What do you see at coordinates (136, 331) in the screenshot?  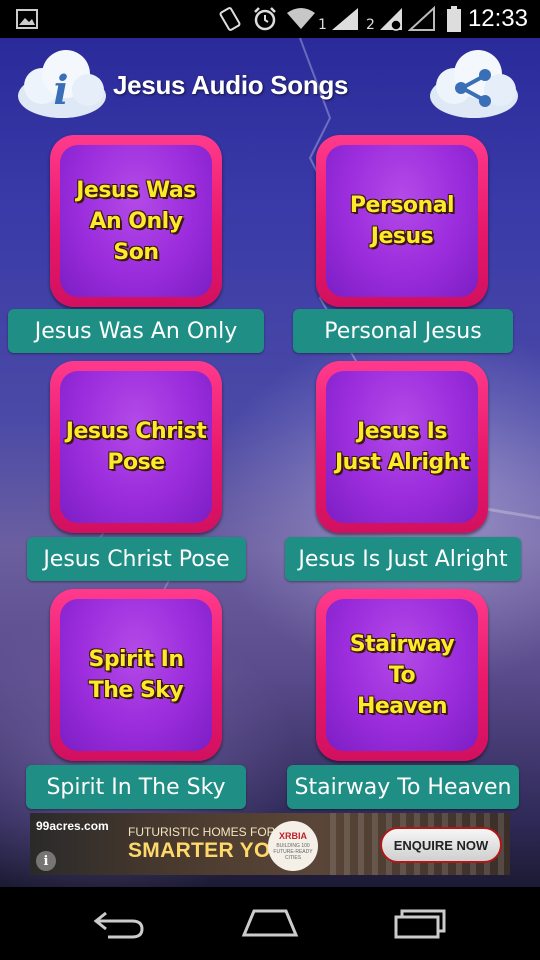 I see `song-label: Jesus Was An Only` at bounding box center [136, 331].